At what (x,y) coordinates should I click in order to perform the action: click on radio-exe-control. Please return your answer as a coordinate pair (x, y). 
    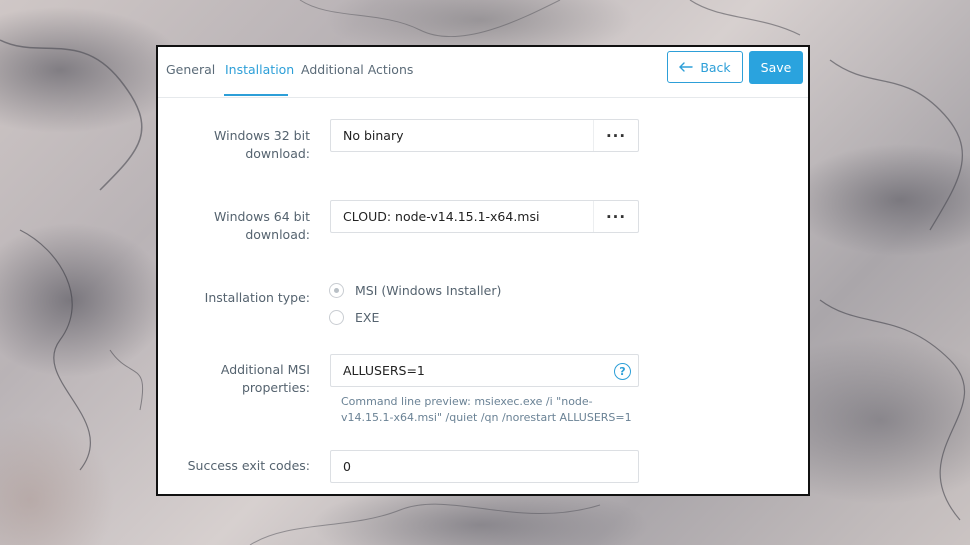
    Looking at the image, I should click on (336, 317).